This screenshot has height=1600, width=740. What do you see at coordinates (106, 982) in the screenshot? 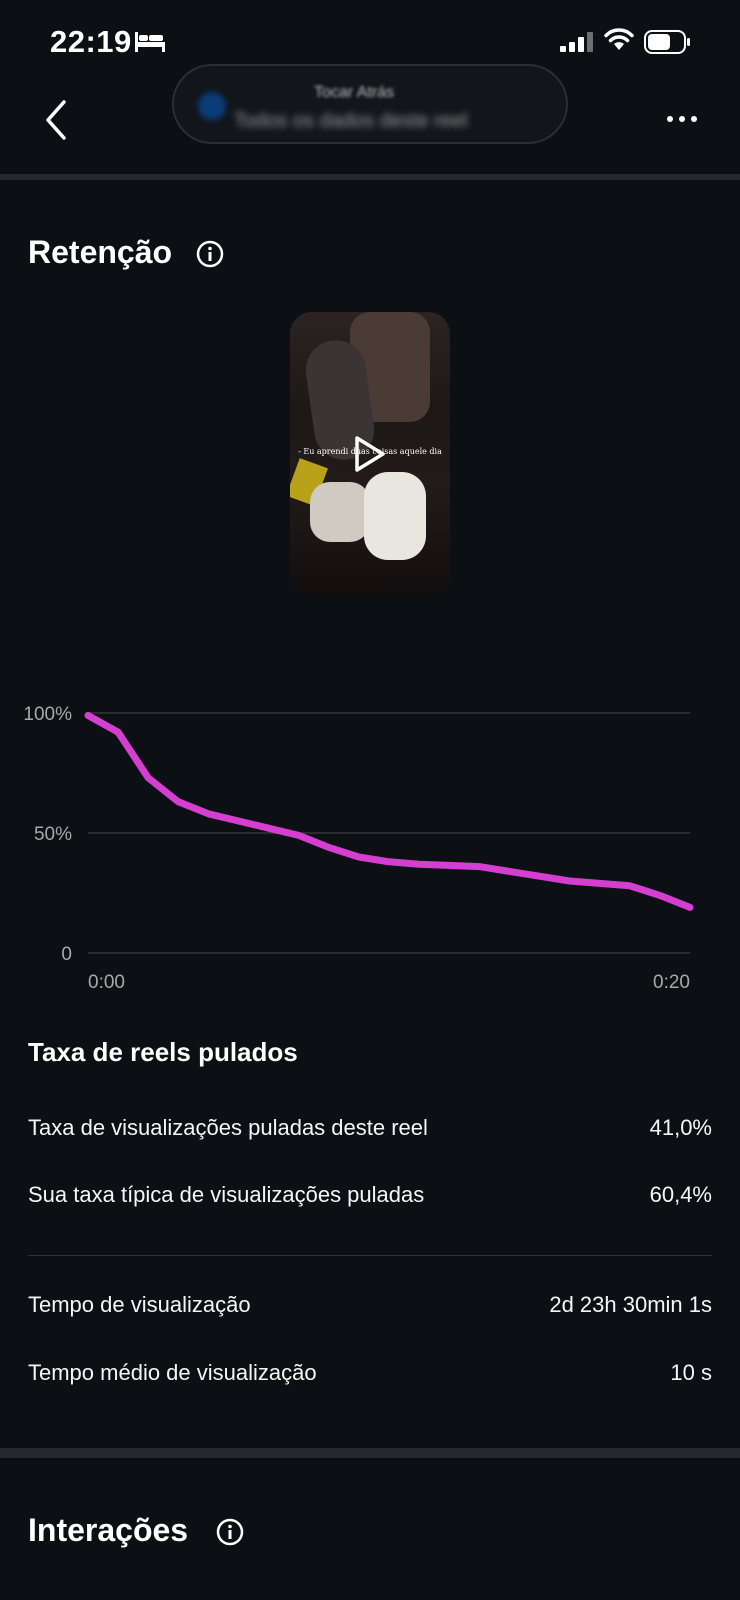
I see `x-tick-label: 0:00` at bounding box center [106, 982].